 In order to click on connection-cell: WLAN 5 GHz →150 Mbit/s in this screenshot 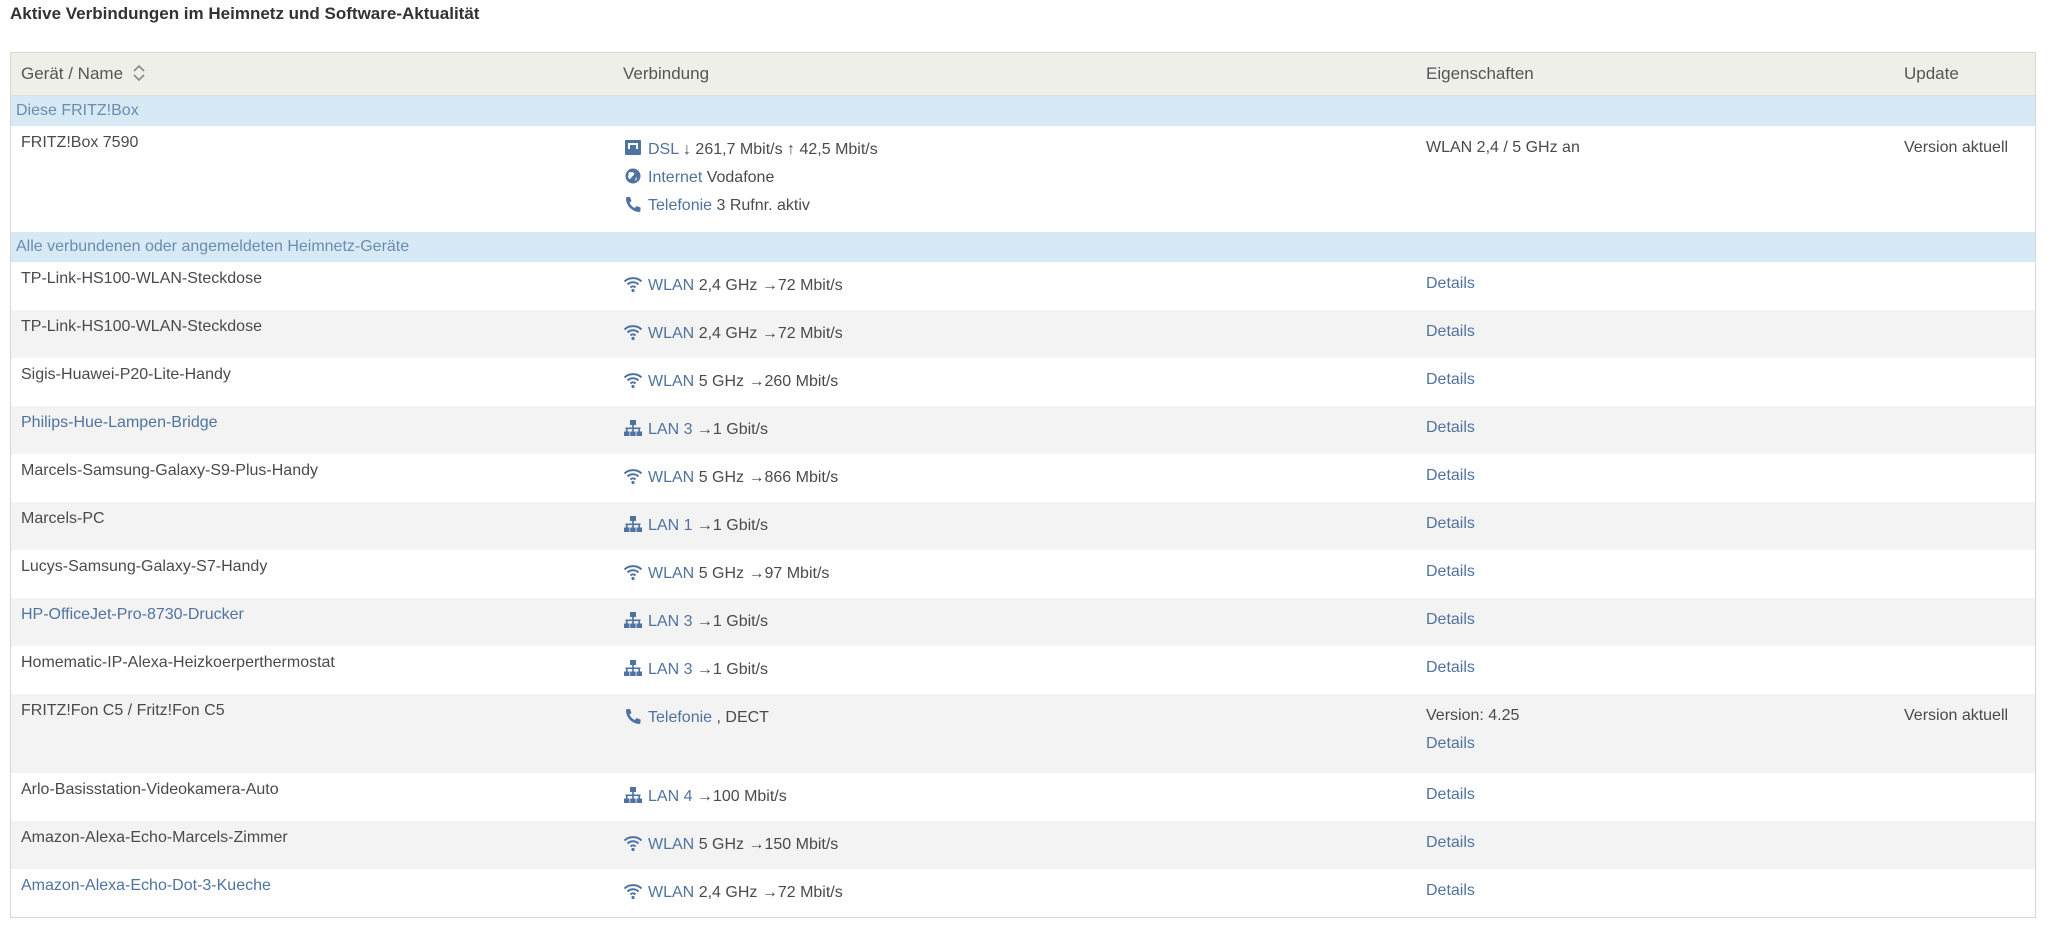, I will do `click(730, 848)`.